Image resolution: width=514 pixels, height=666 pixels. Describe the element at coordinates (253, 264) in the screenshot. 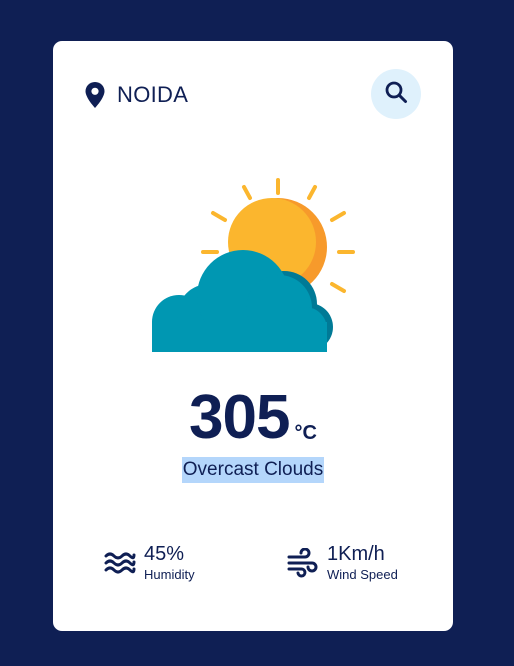

I see `sun-behind-cloud-icon` at that location.